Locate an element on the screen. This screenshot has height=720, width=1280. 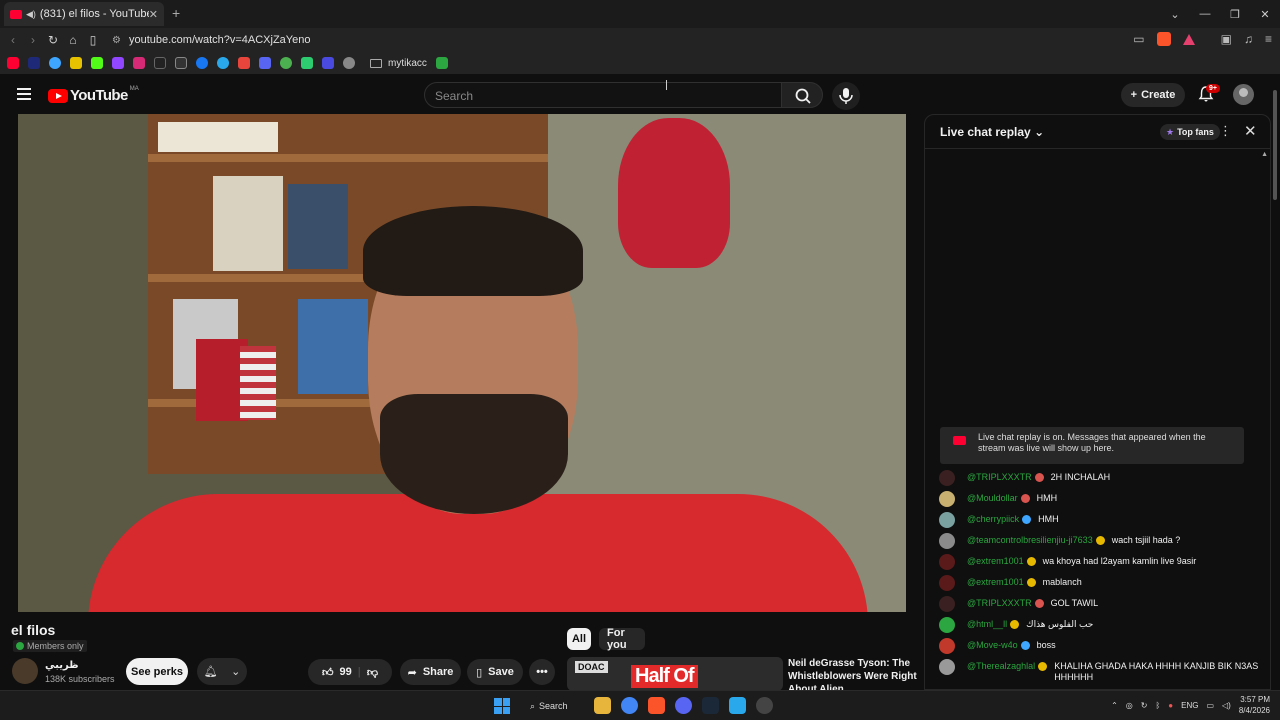
chat-author-name: @Therealzaghlal is located at coordinates (1001, 666).